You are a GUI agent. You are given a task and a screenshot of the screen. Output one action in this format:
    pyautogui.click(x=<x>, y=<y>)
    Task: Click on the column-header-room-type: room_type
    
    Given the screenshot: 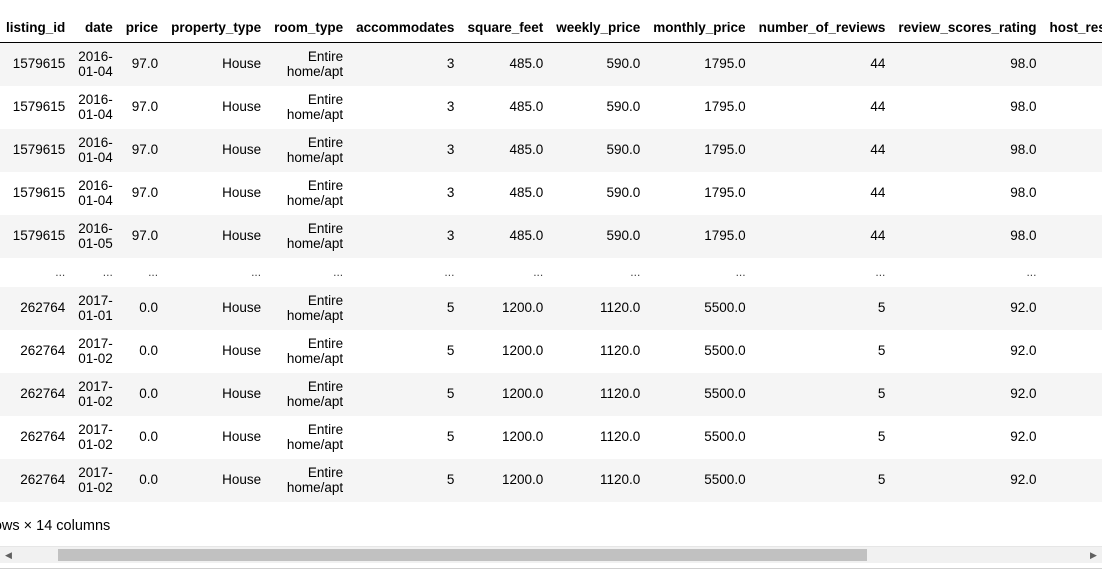 What is the action you would take?
    pyautogui.click(x=308, y=27)
    